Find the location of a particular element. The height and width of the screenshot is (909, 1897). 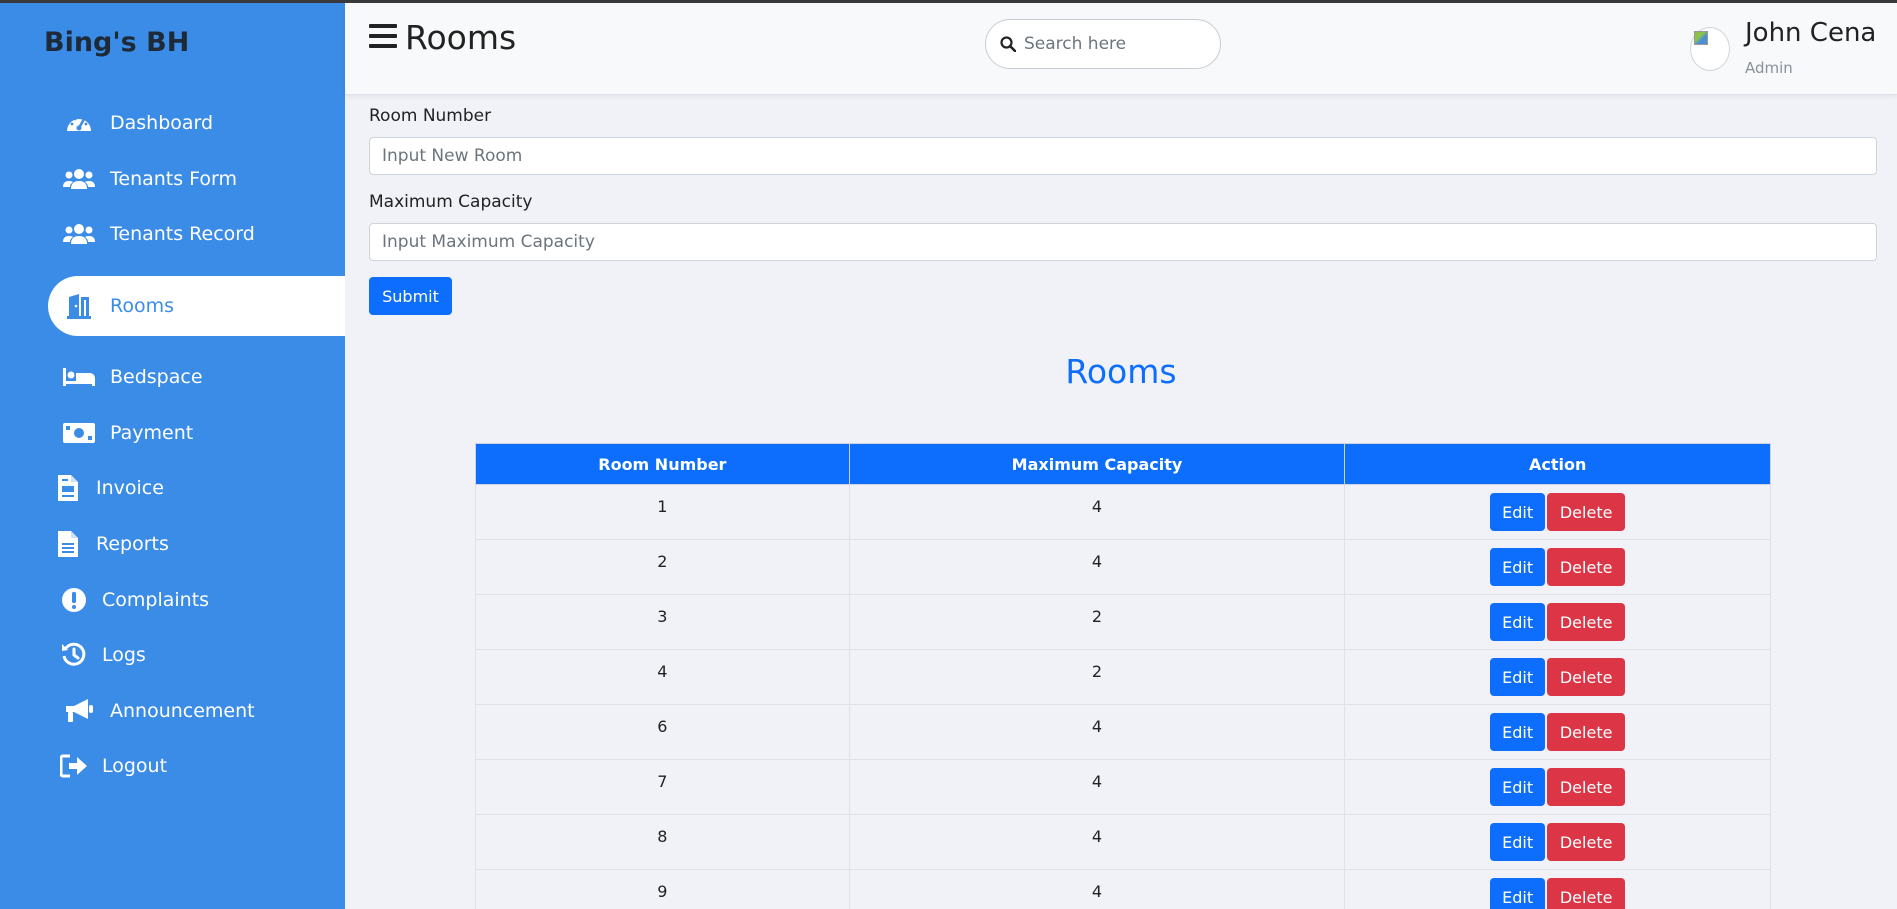

sidebar-item-tenants-record: Tenants Record is located at coordinates (196, 234).